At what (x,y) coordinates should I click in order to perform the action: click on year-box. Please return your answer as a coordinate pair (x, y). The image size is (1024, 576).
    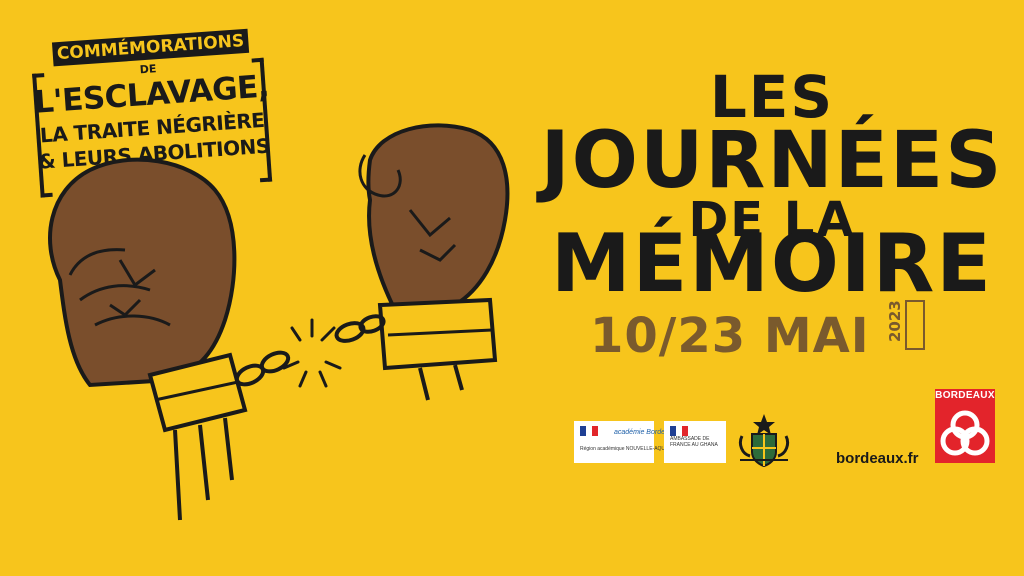
    Looking at the image, I should click on (915, 325).